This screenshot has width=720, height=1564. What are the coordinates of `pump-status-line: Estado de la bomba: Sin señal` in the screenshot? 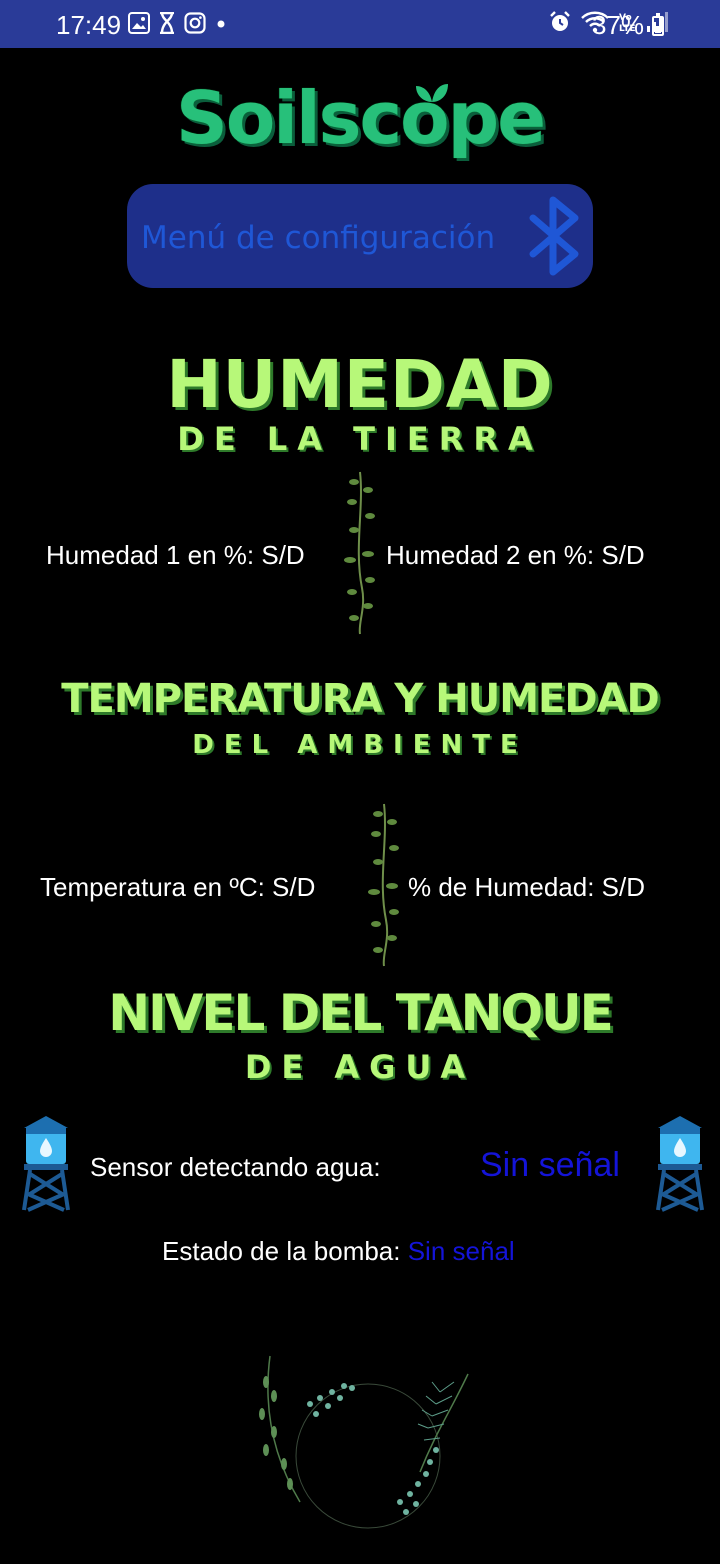 It's located at (338, 1251).